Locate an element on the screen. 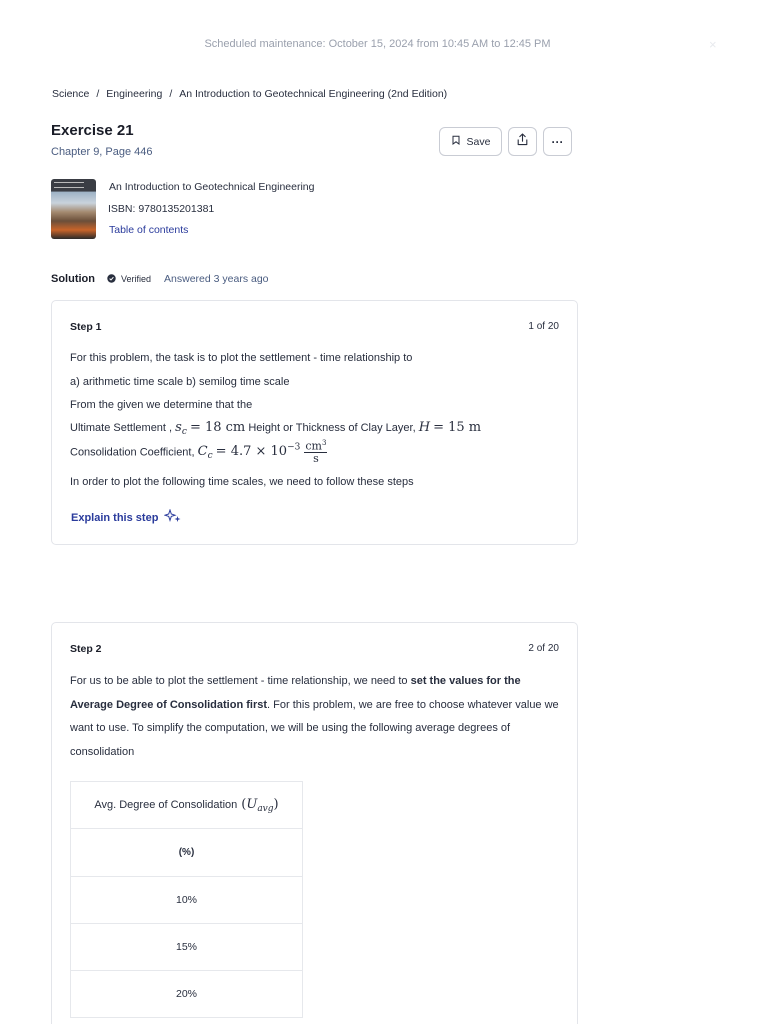 The height and width of the screenshot is (1024, 768). ultimate-settlement-label: Ultimate Settlement , is located at coordinates (121, 428).